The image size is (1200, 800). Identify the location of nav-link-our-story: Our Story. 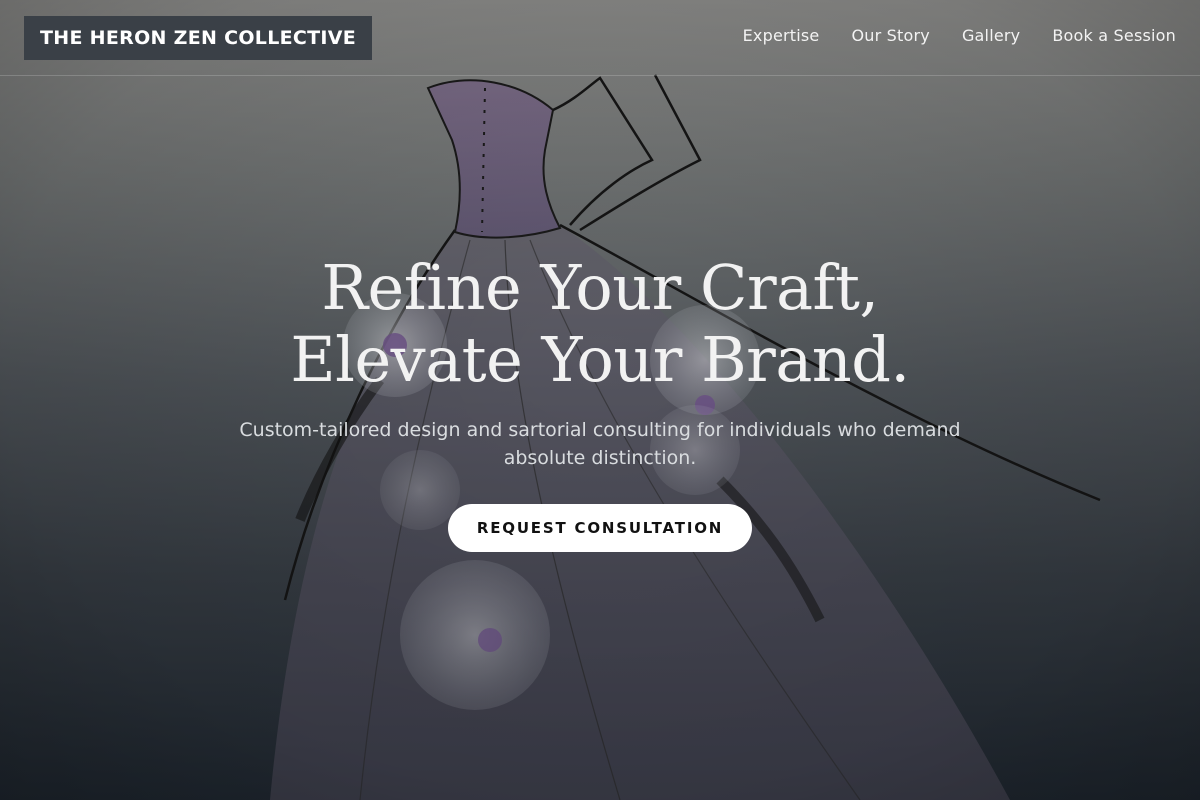
(890, 35).